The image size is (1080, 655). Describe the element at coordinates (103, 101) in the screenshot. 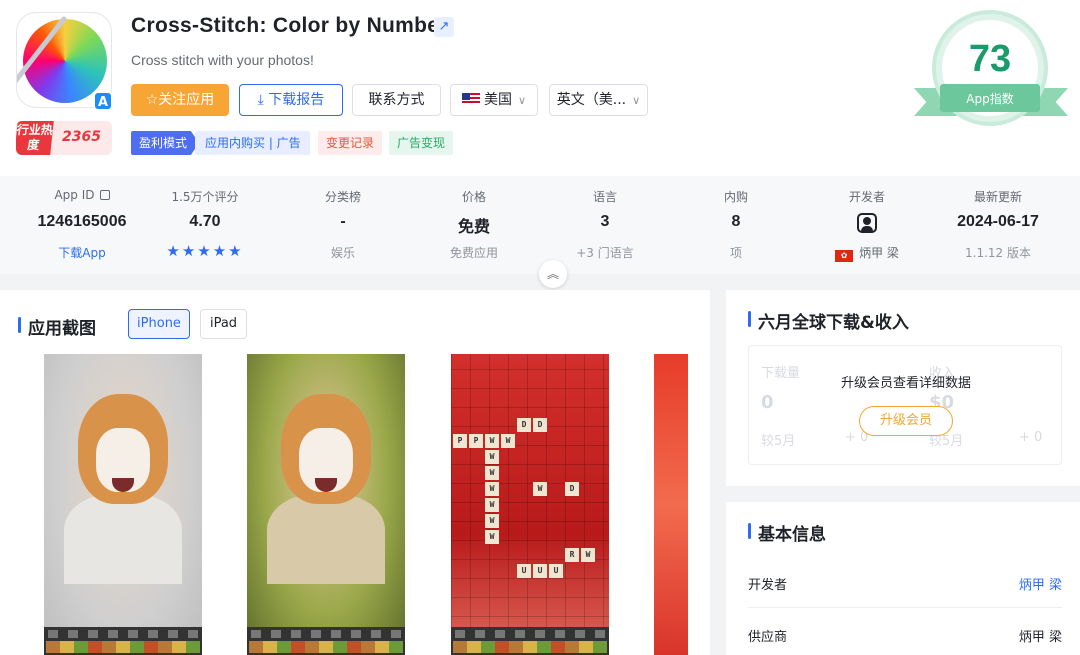

I see `app-store-icon: A` at that location.